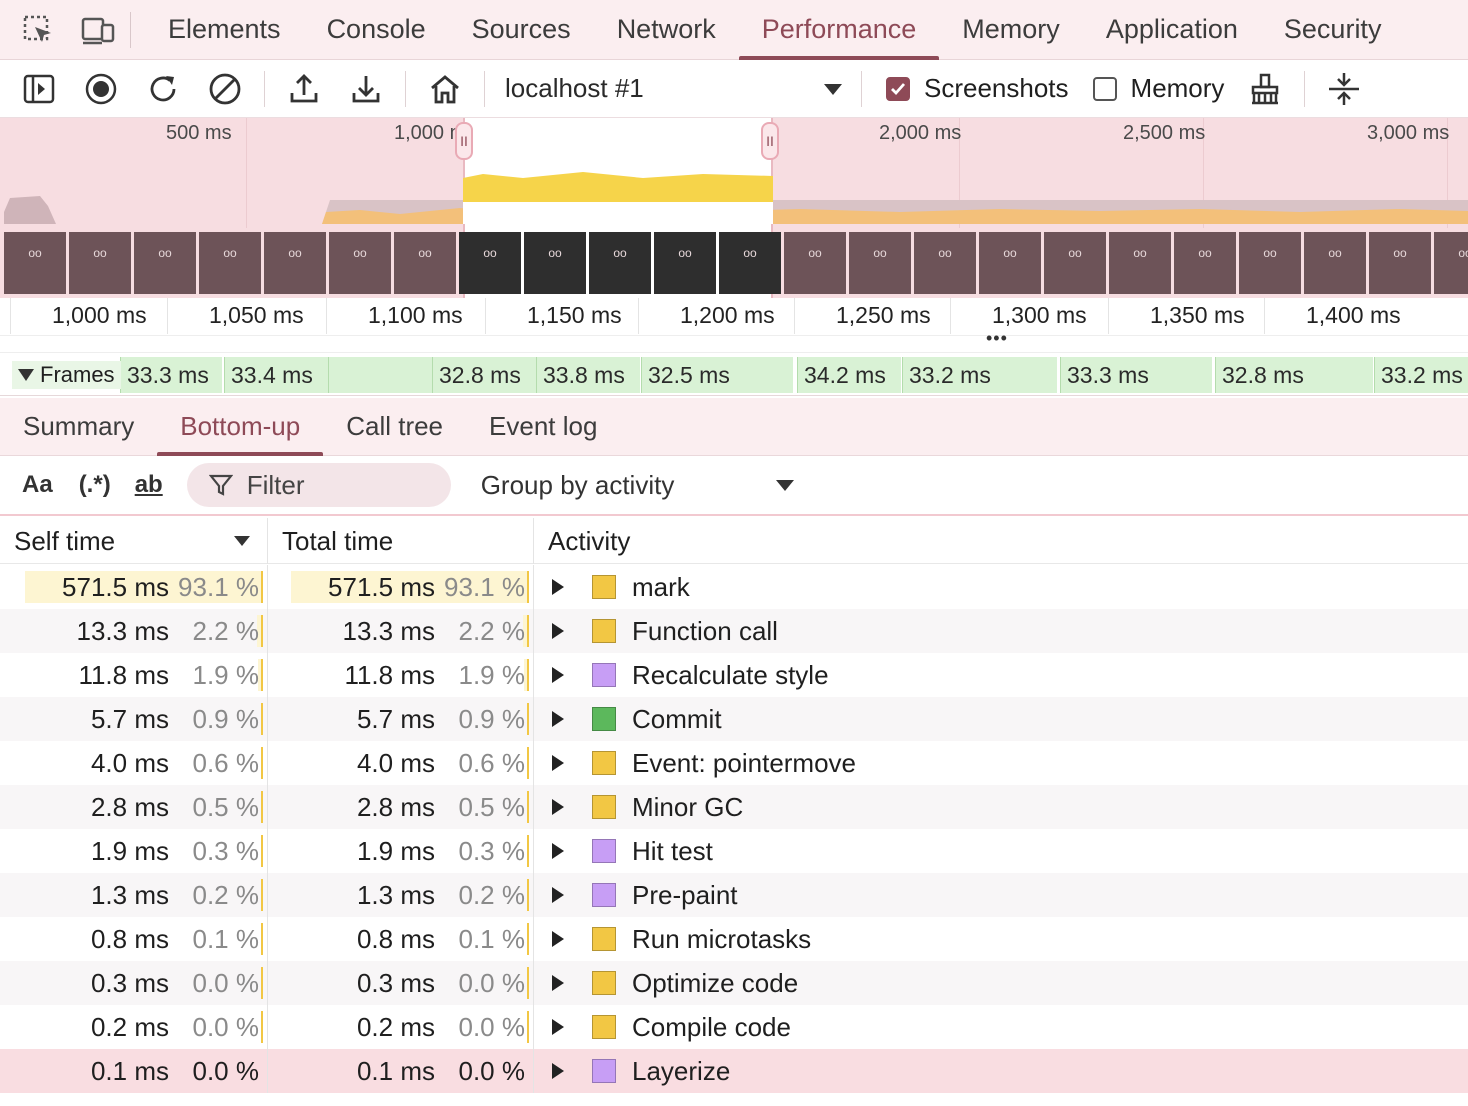 The width and height of the screenshot is (1468, 1106). I want to click on garbage-collect-icon, so click(1265, 89).